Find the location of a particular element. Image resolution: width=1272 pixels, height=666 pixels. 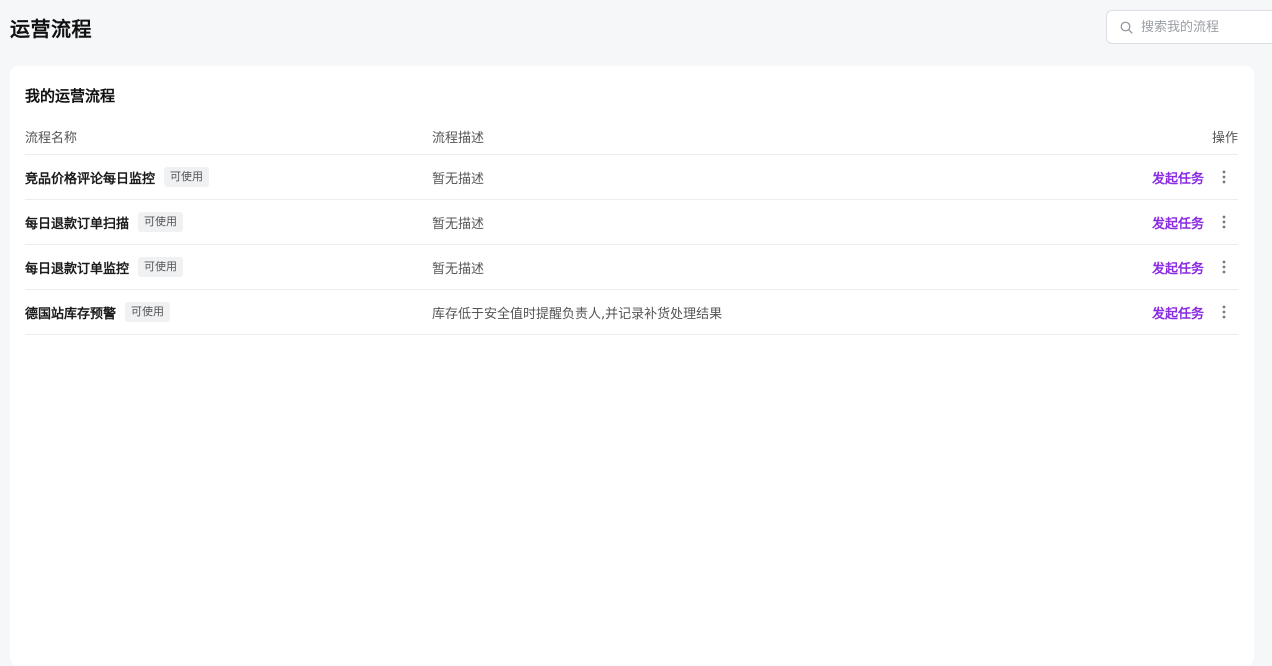

page-title: 运营流程 is located at coordinates (51, 29).